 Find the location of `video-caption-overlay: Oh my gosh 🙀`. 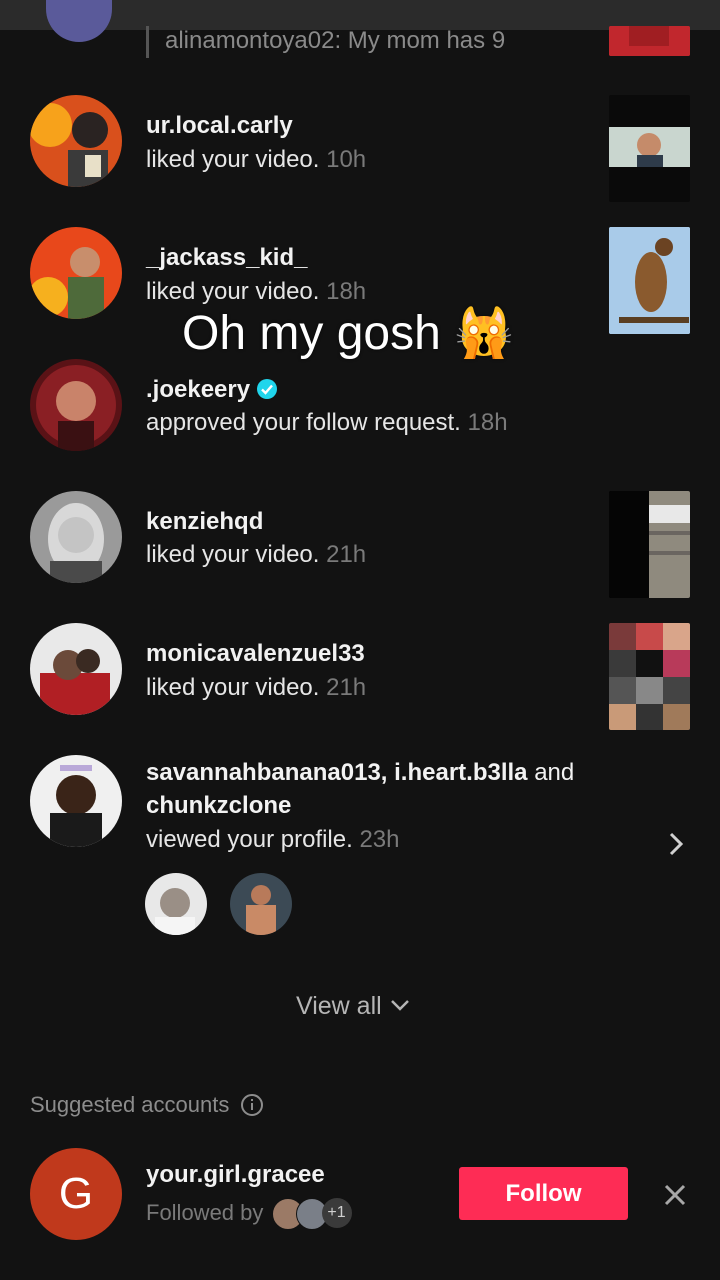

video-caption-overlay: Oh my gosh 🙀 is located at coordinates (348, 333).